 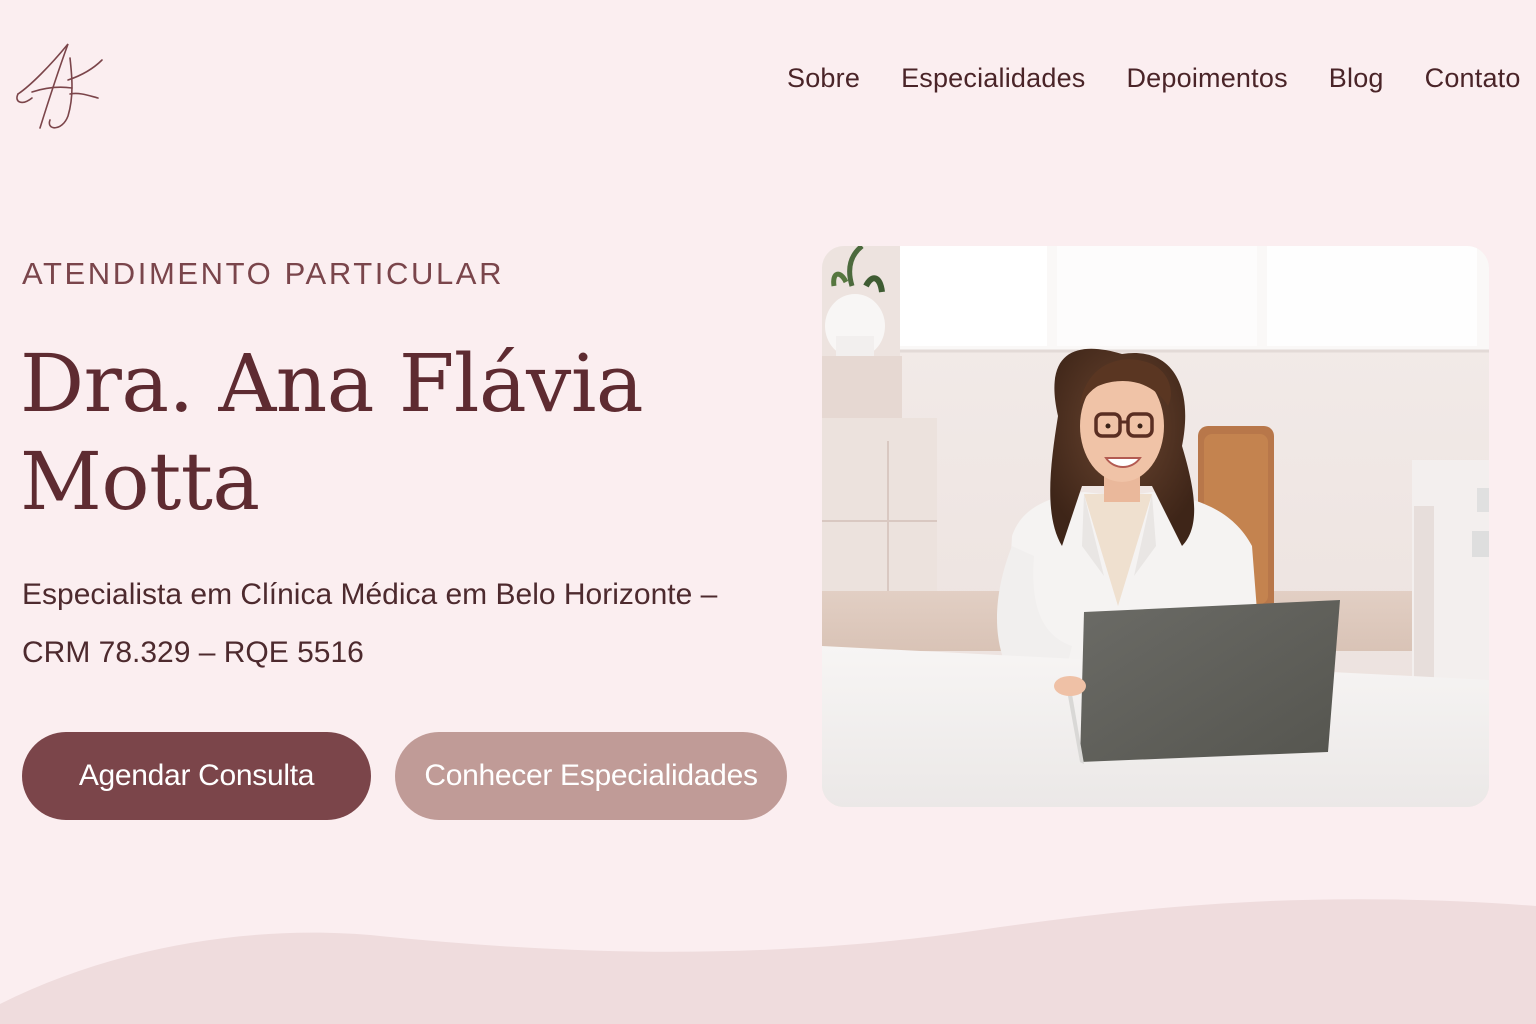 What do you see at coordinates (591, 776) in the screenshot?
I see `view-specialties-button: Conhecer Especialidades` at bounding box center [591, 776].